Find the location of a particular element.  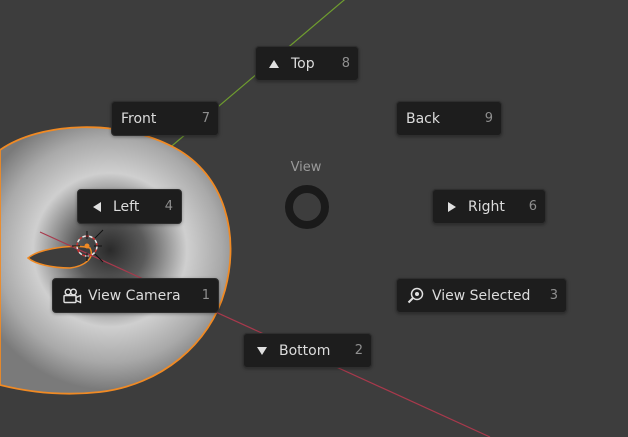

pie-item-label: Top is located at coordinates (303, 63).